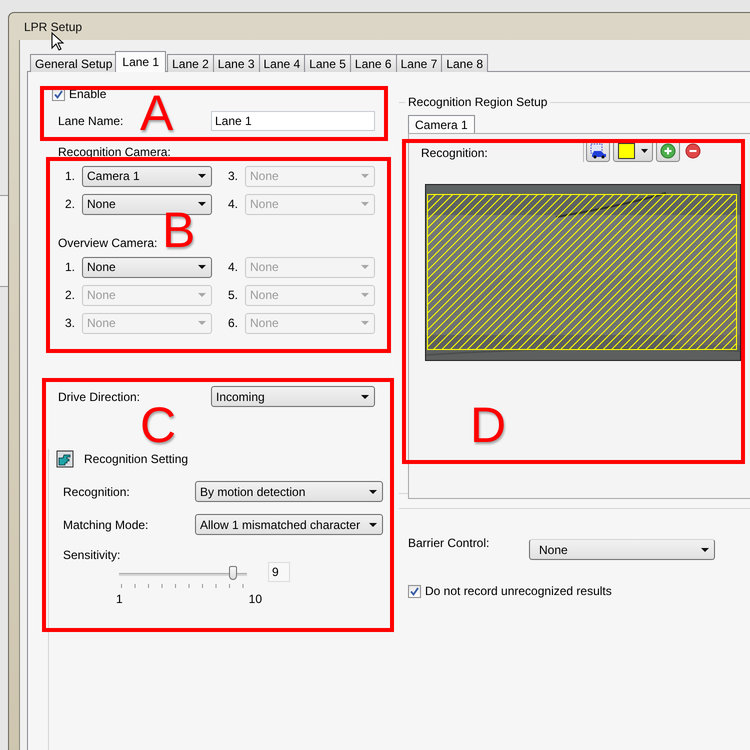  I want to click on field-label: Sensitivity:, so click(92, 555).